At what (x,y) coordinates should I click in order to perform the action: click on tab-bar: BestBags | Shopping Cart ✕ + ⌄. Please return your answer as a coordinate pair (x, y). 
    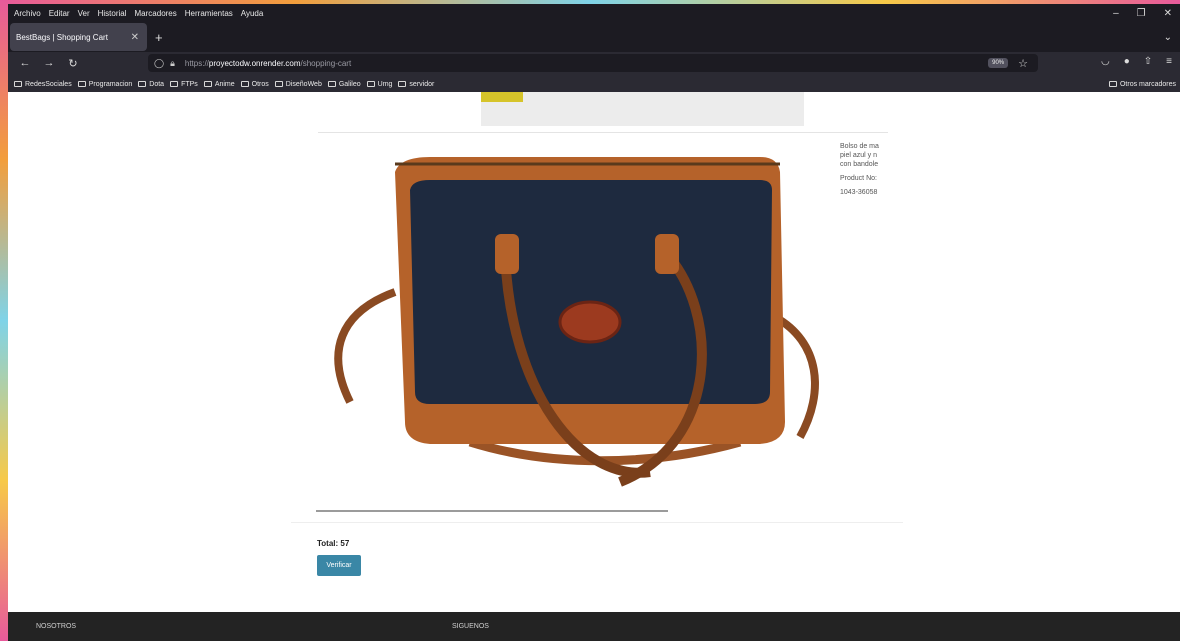
    Looking at the image, I should click on (594, 37).